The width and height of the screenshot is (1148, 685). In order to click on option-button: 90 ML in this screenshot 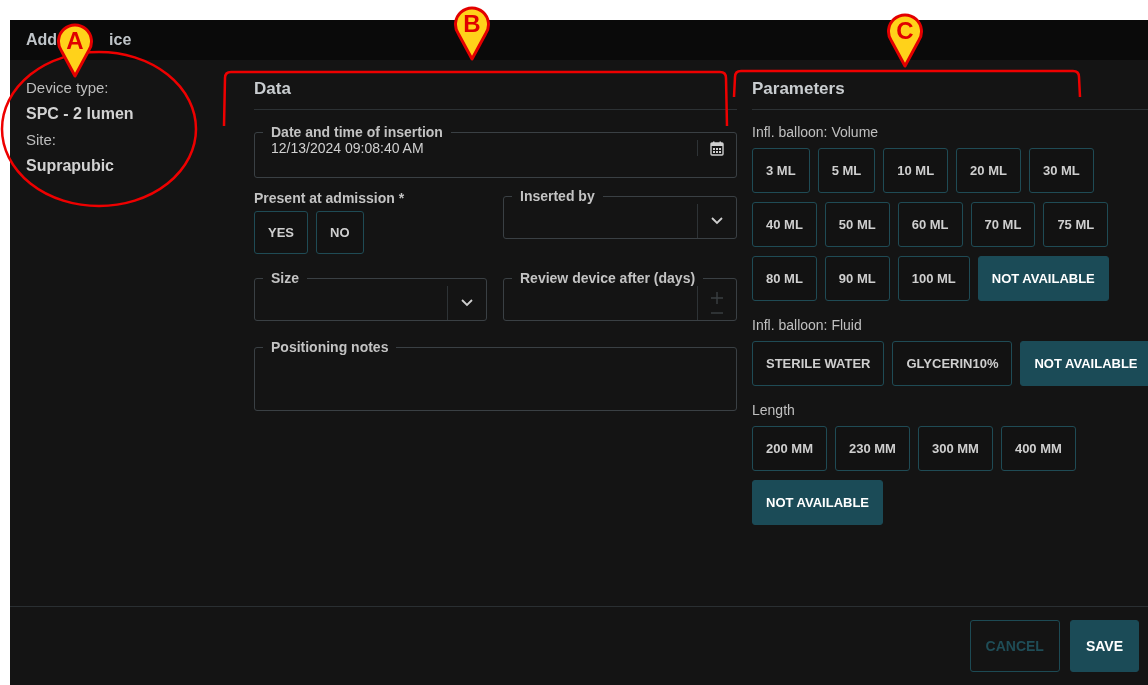, I will do `click(857, 278)`.